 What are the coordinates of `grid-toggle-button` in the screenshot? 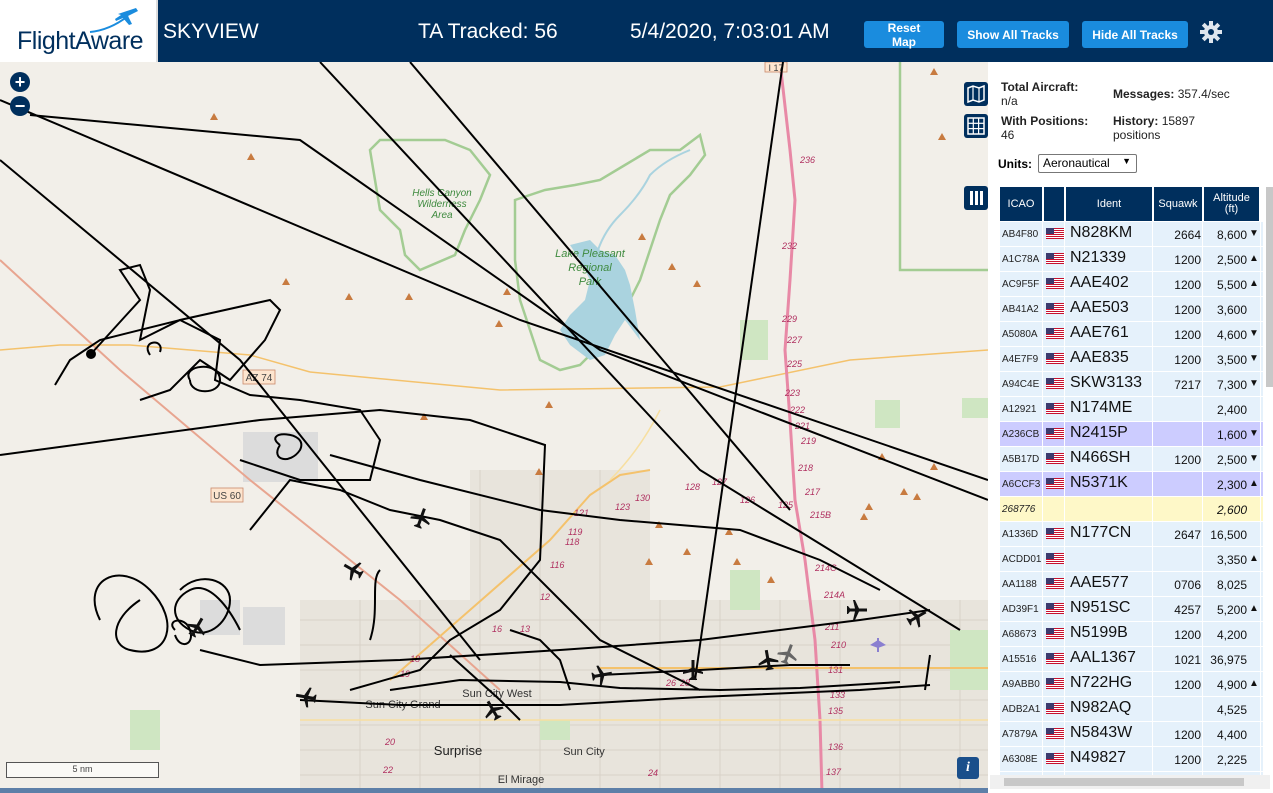 It's located at (976, 126).